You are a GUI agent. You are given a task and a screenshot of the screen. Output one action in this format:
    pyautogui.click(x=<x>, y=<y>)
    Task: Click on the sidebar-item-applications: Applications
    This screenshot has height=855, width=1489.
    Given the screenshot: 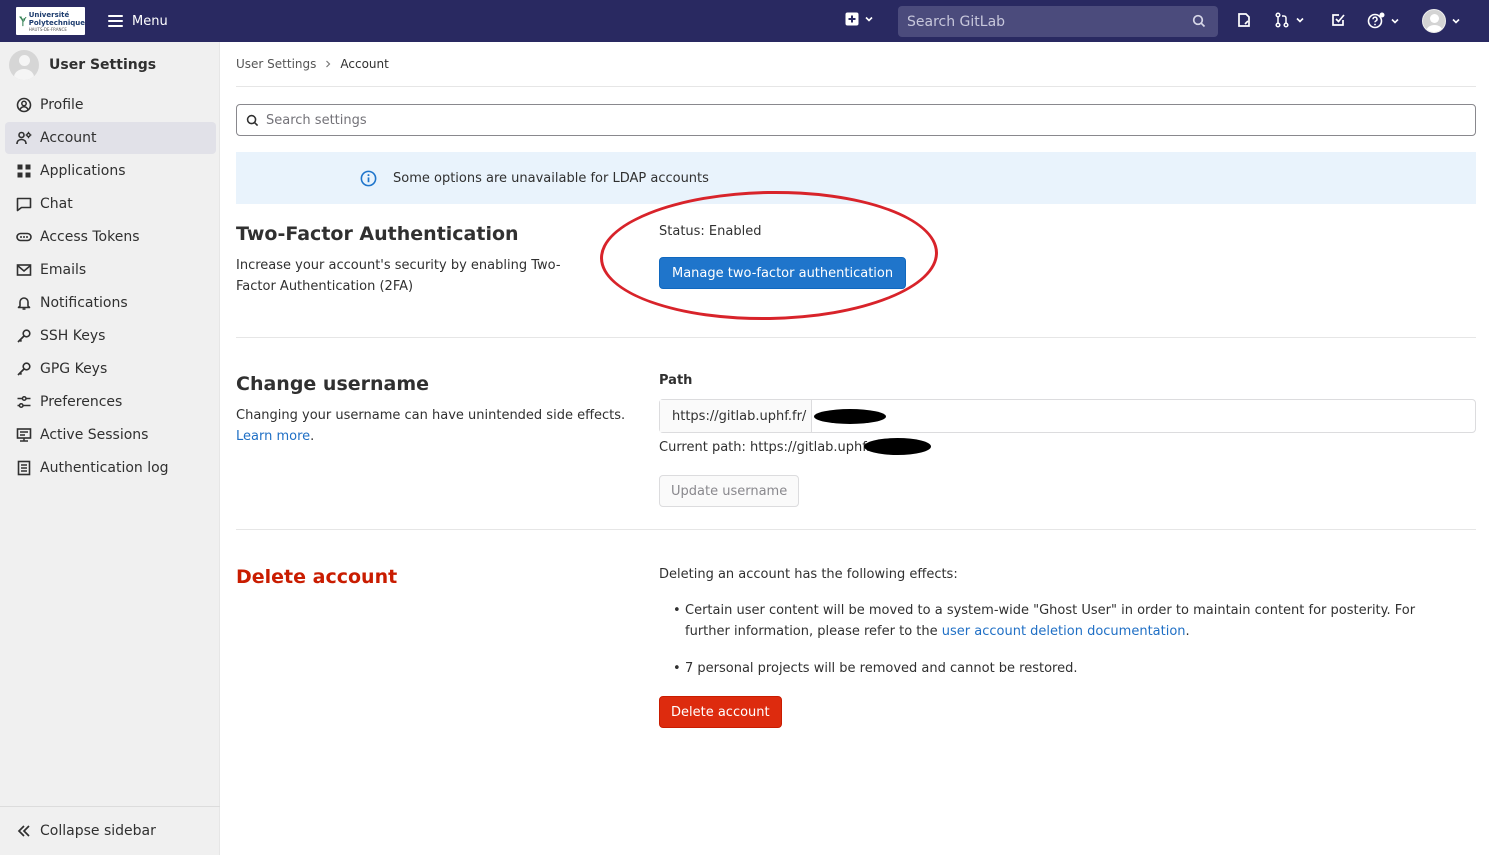 What is the action you would take?
    pyautogui.click(x=110, y=171)
    